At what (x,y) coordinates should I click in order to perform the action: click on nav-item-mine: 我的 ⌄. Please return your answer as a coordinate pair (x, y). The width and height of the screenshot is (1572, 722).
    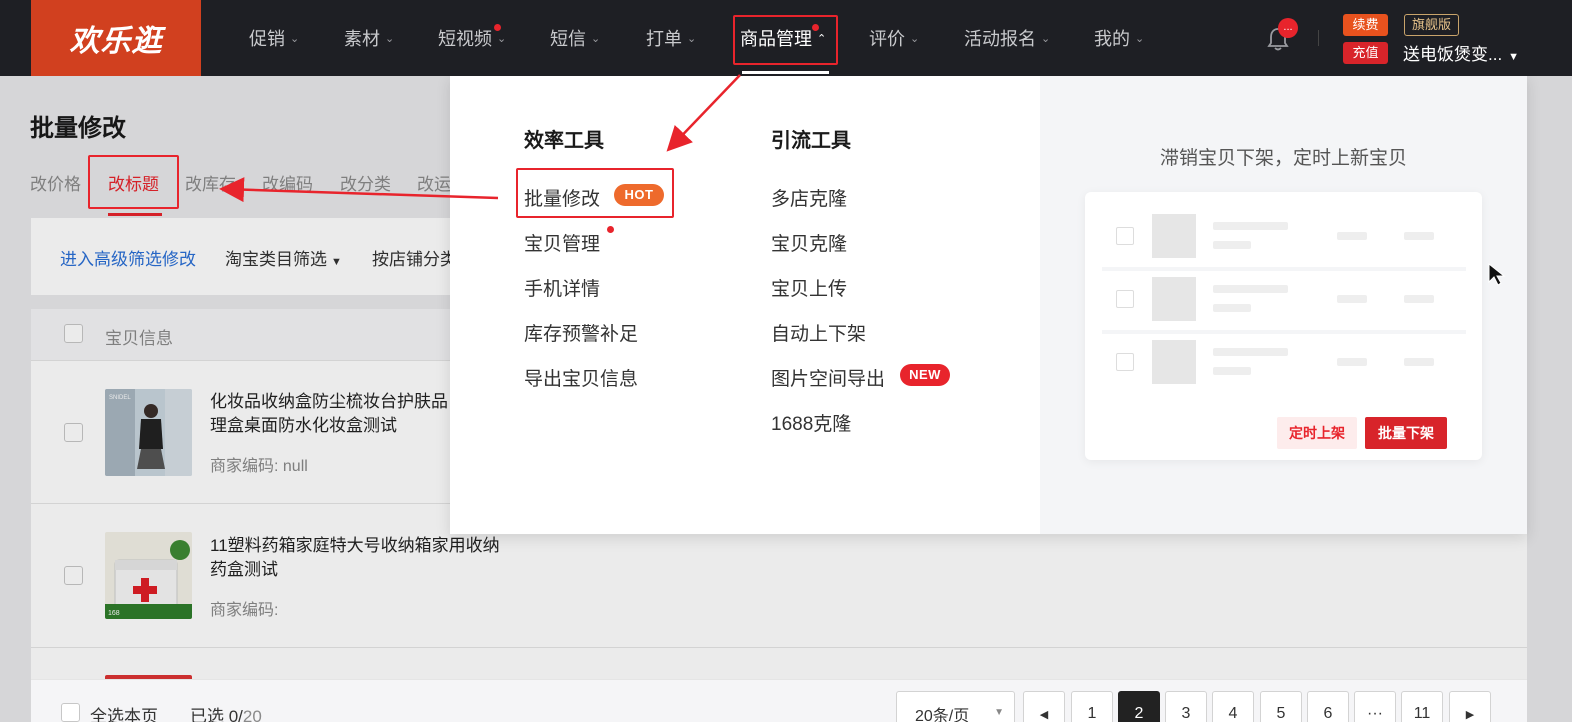
    Looking at the image, I should click on (1119, 38).